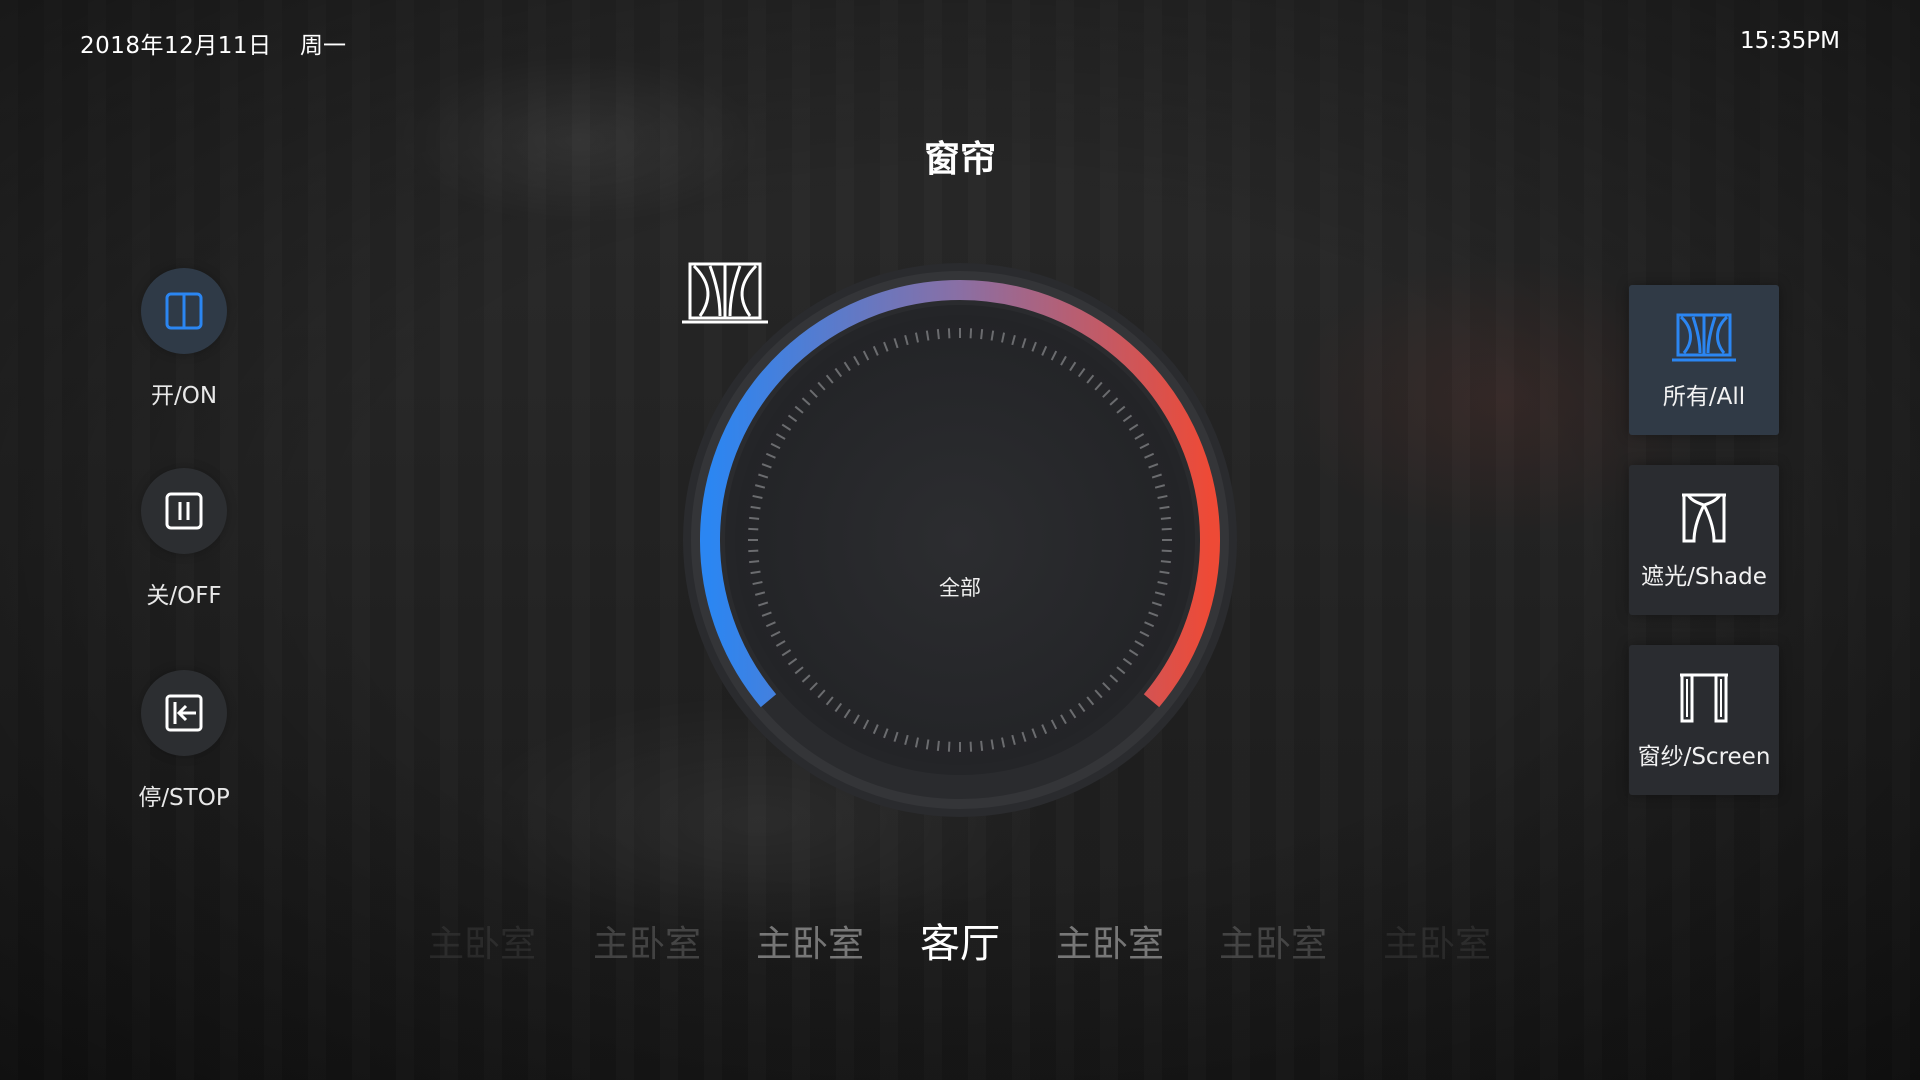 The height and width of the screenshot is (1080, 1920). I want to click on curtain-shade-button: 遮光/Shade, so click(1704, 540).